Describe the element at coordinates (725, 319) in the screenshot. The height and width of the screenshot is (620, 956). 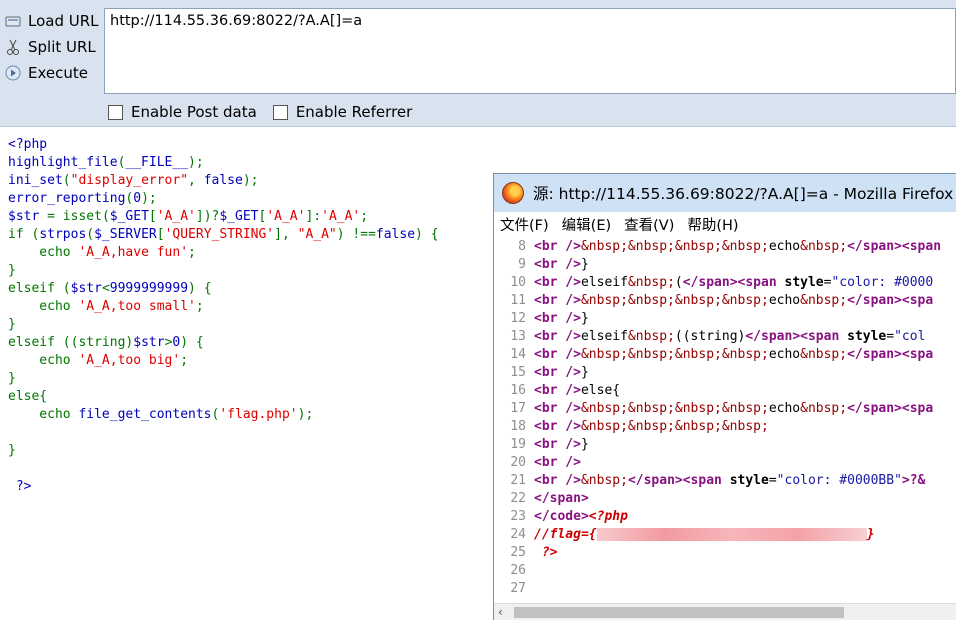
I see `source-line: 12 <br />}` at that location.